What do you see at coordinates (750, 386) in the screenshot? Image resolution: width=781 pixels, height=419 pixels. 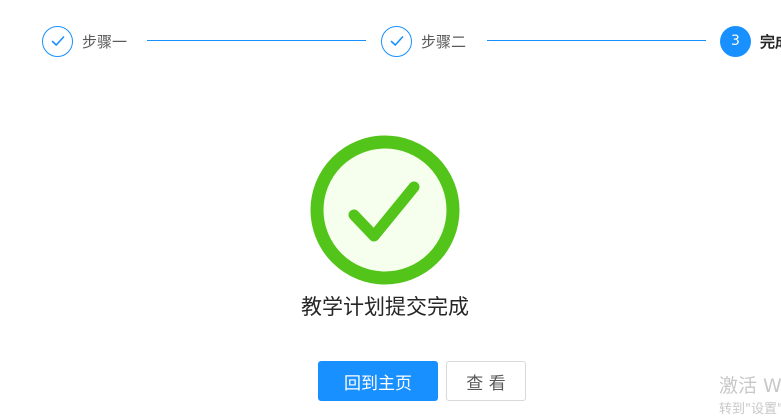 I see `activation-watermark-title: 激活 Windows` at bounding box center [750, 386].